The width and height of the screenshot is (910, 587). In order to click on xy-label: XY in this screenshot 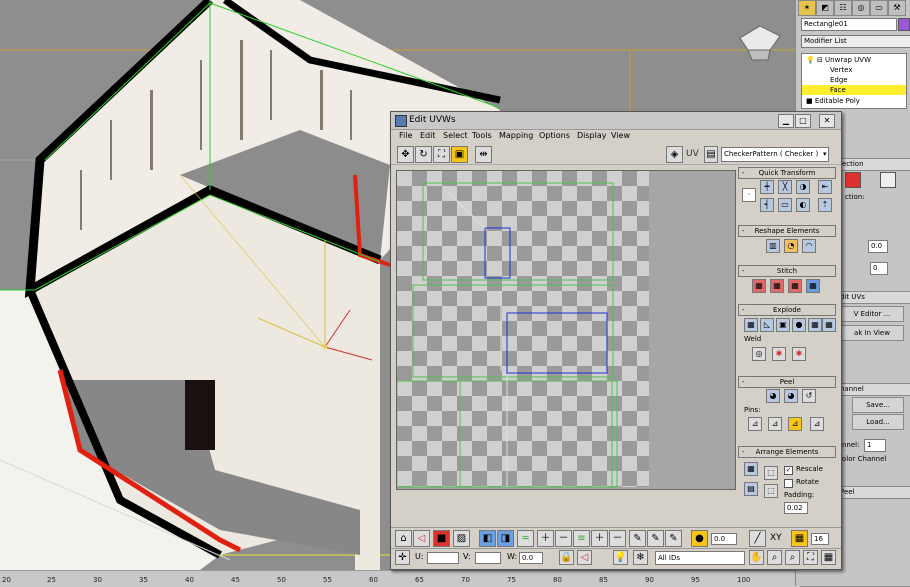, I will do `click(776, 538)`.